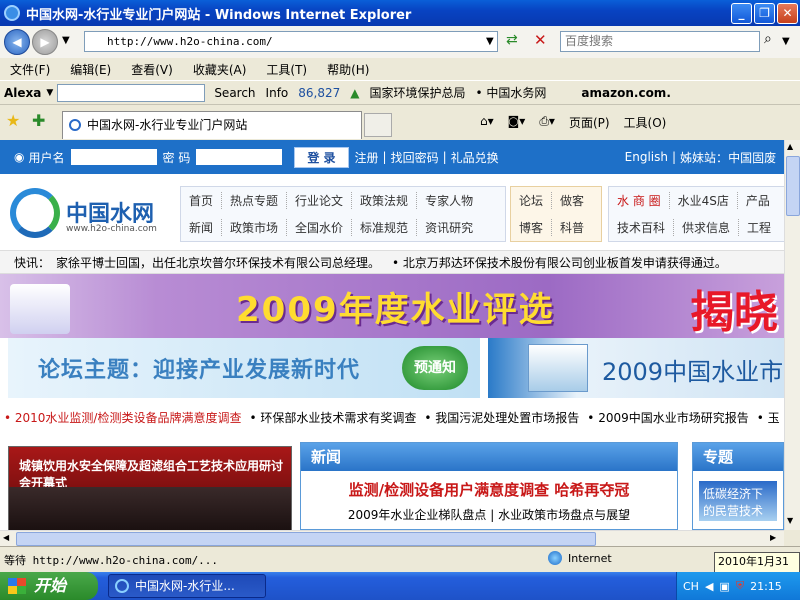  I want to click on sister-site-link: 中国固废, so click(752, 157).